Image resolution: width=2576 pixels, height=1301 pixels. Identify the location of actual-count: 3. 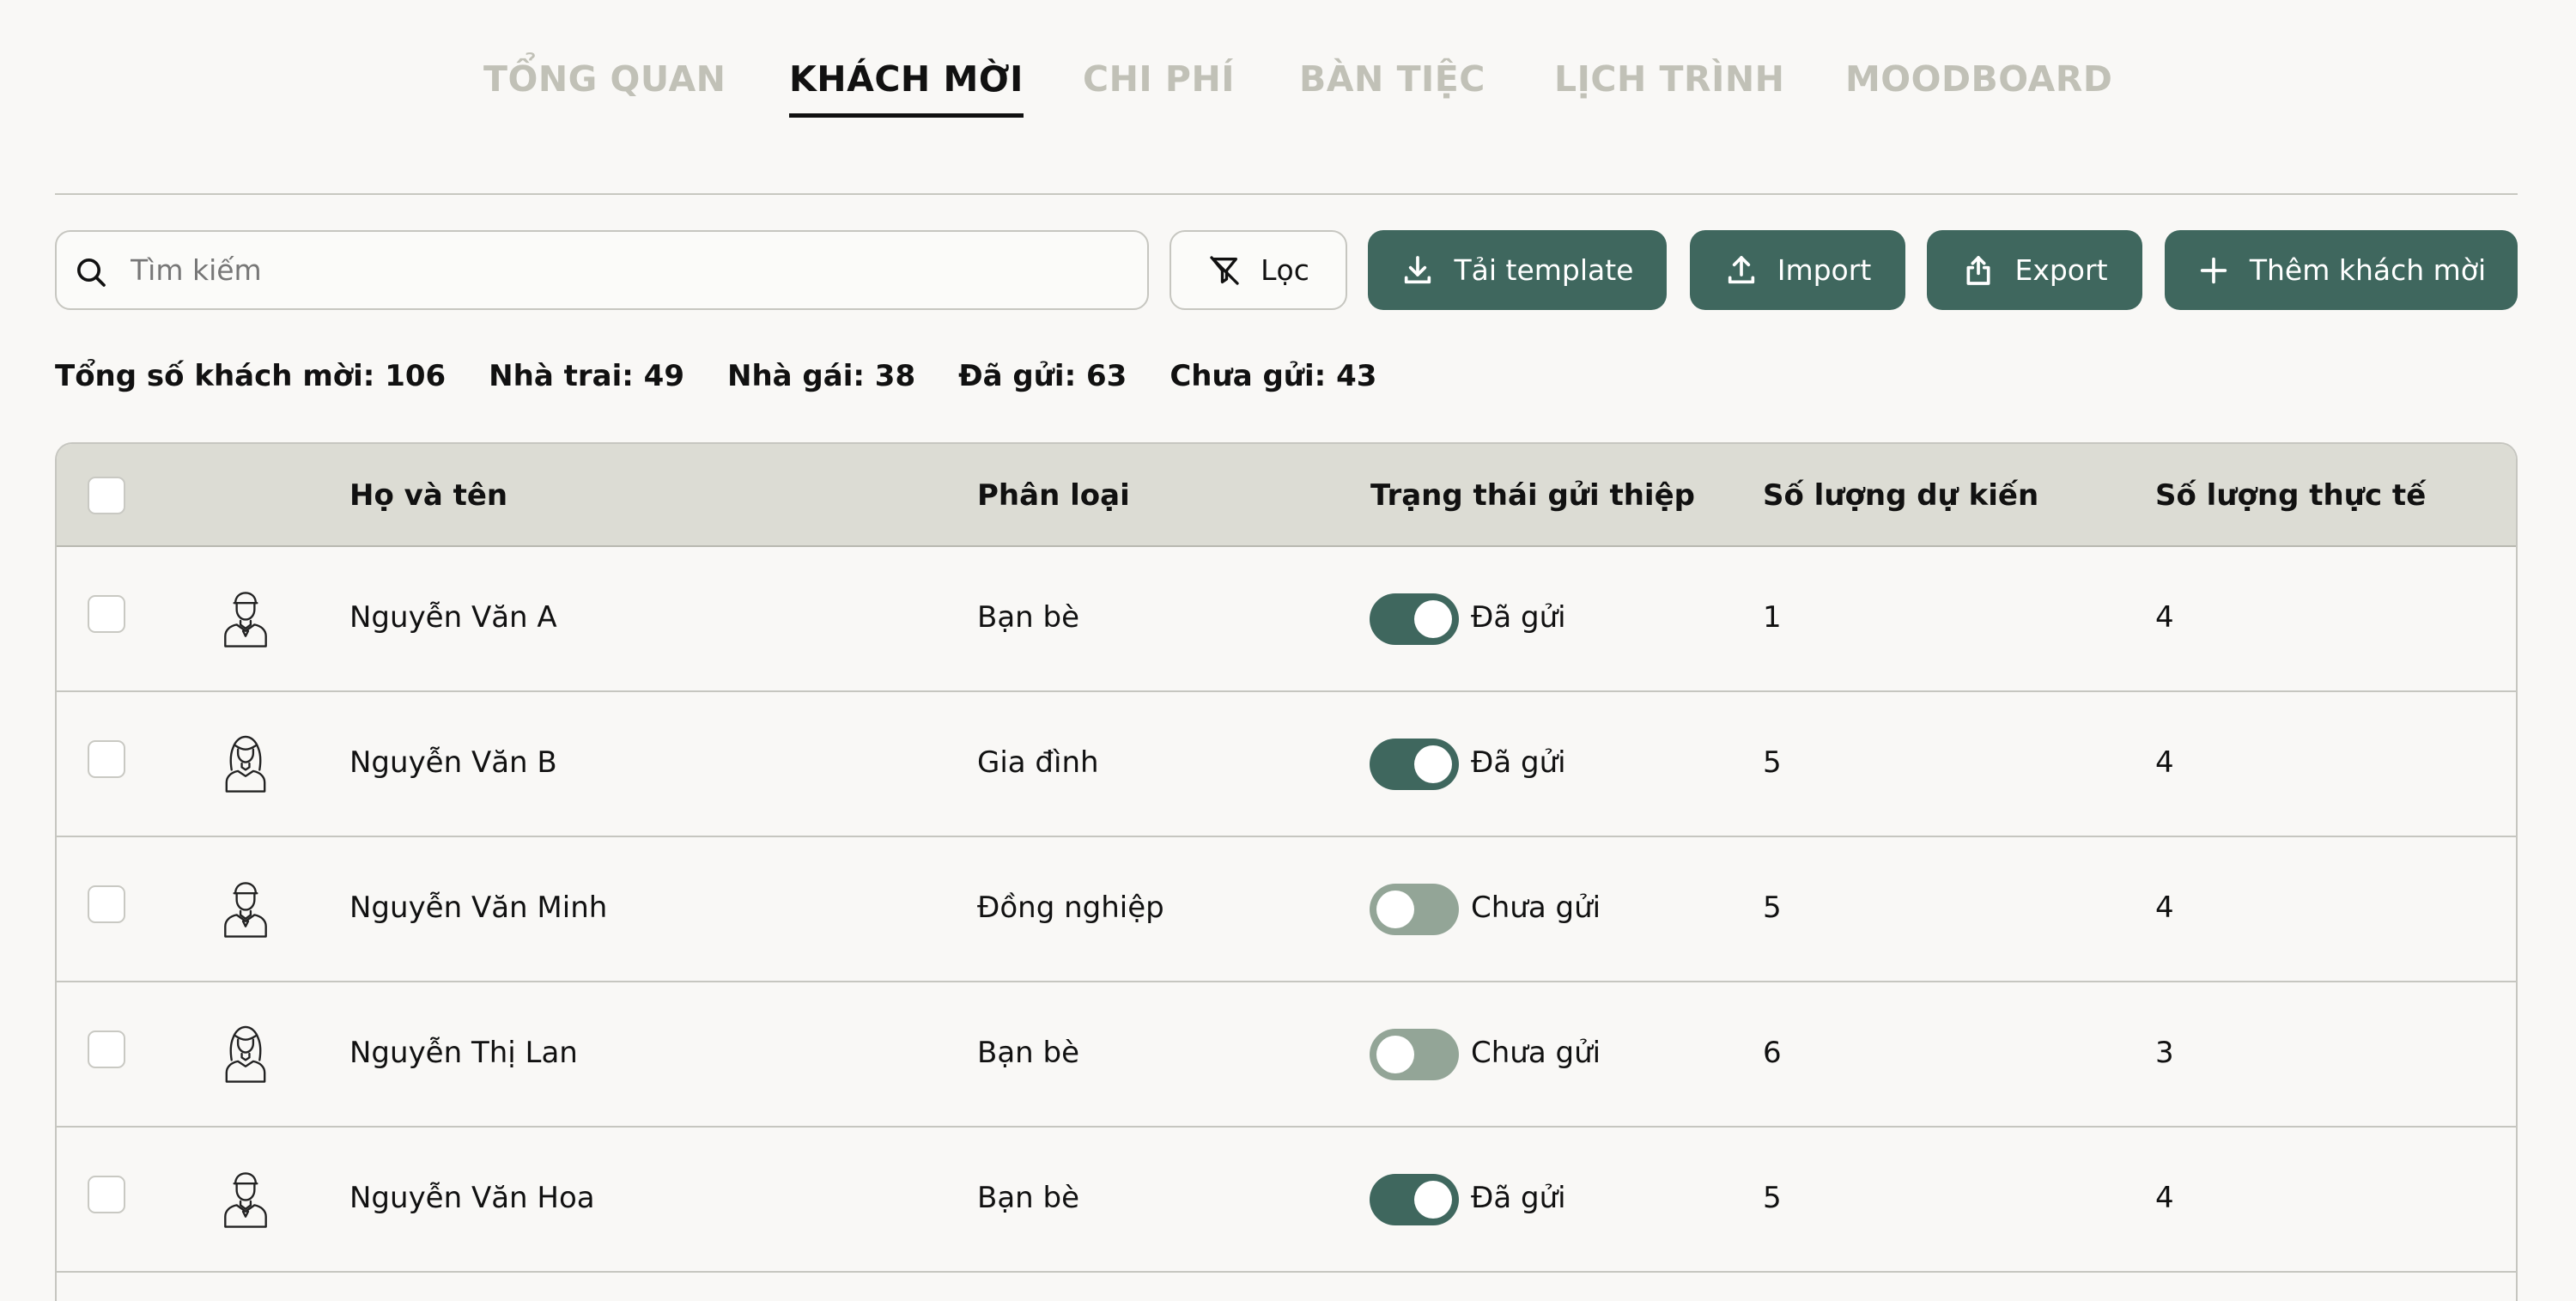
(2164, 1053).